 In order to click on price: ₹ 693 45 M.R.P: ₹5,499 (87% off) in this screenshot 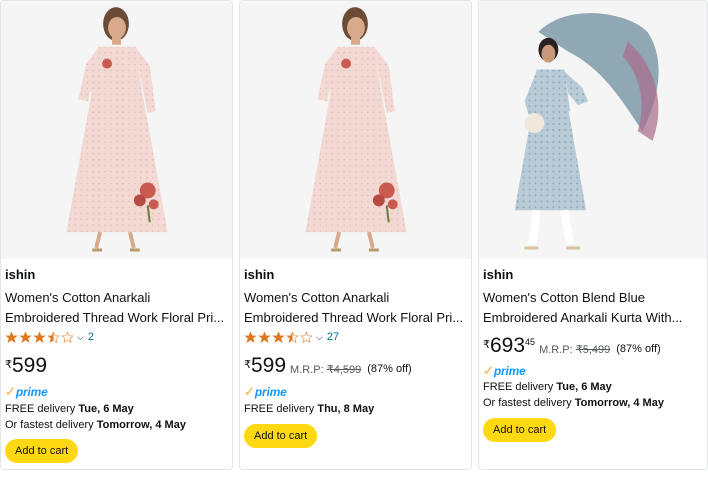, I will do `click(572, 346)`.